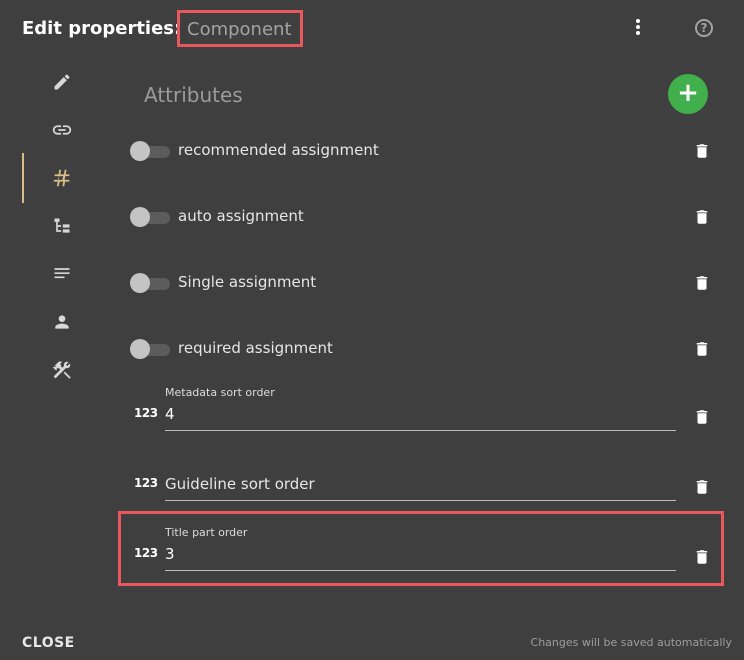 This screenshot has width=744, height=660. I want to click on pencil-icon, so click(62, 82).